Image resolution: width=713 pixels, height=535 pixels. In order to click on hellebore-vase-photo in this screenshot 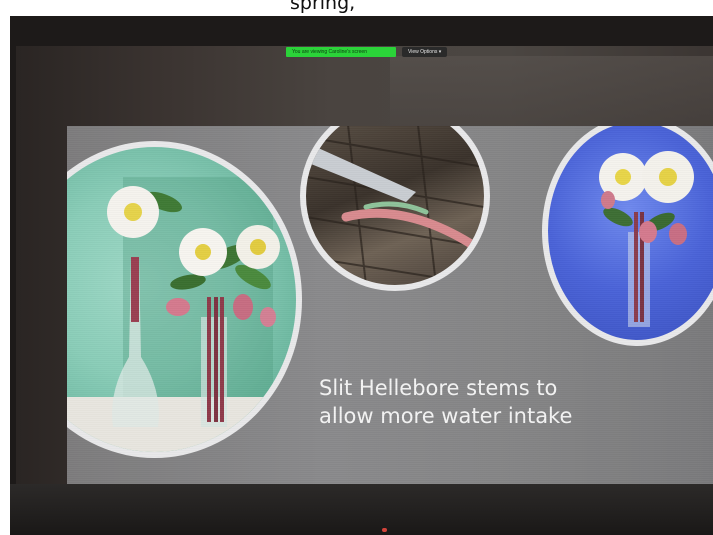, I will do `click(627, 236)`.